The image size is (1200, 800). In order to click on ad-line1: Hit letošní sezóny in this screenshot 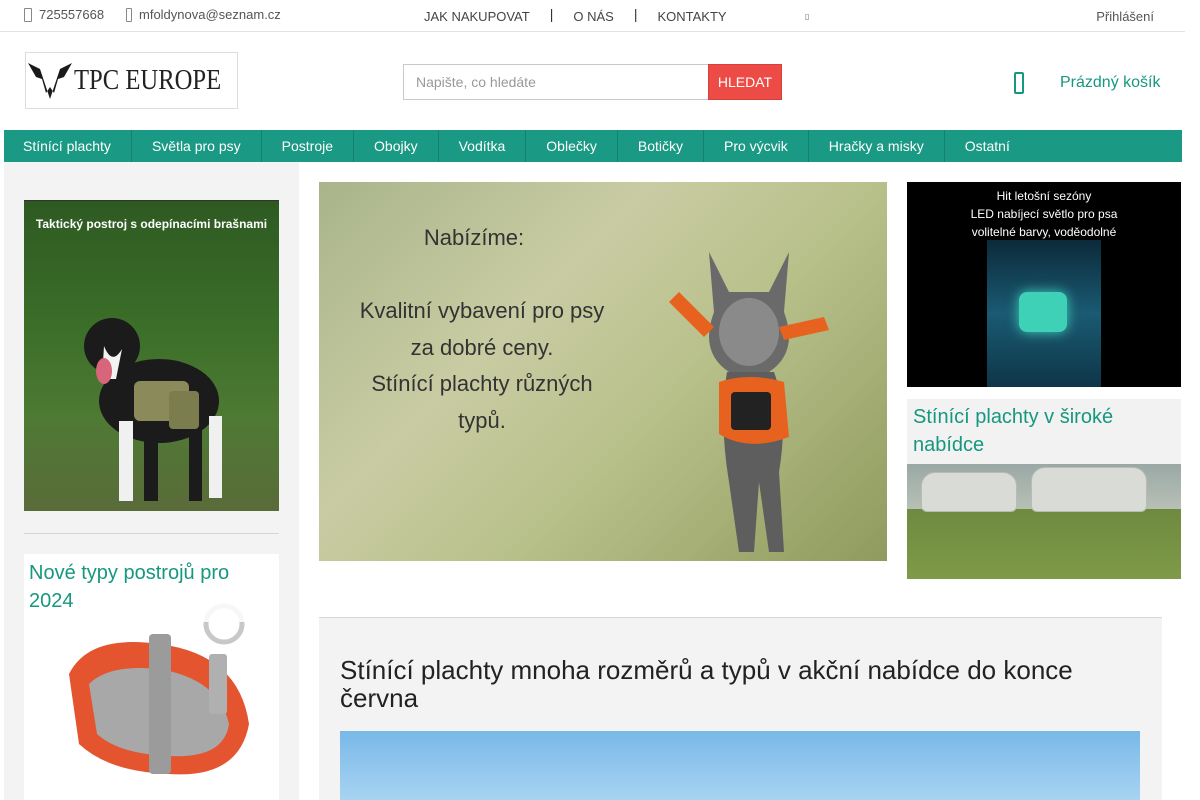, I will do `click(1044, 196)`.